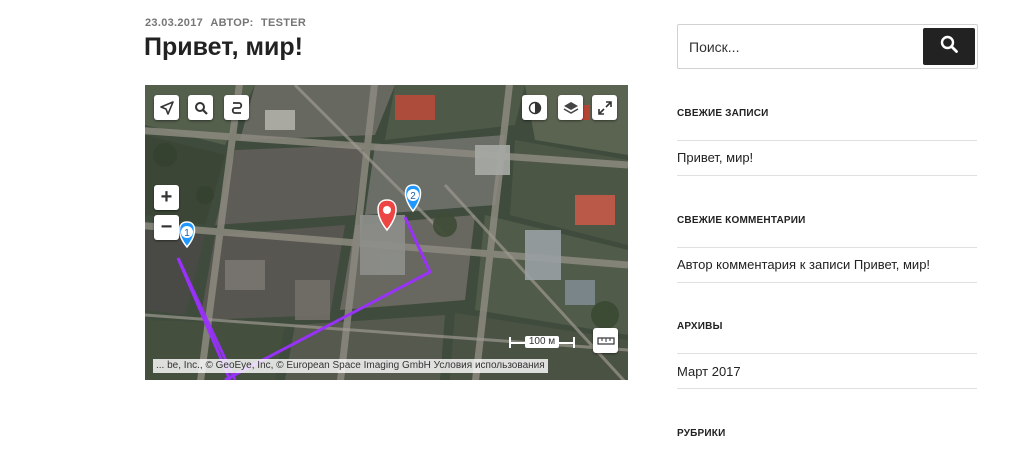 This screenshot has height=453, width=1024. I want to click on fullscreen-icon, so click(604, 107).